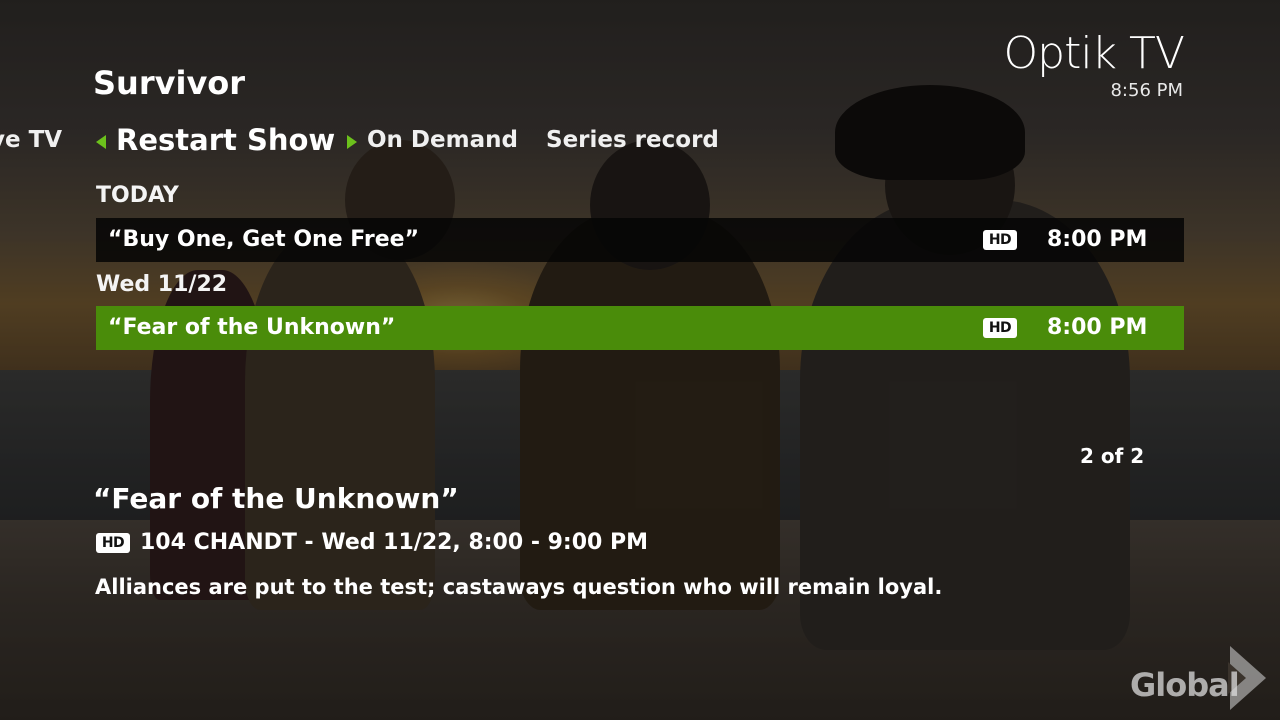 This screenshot has height=720, width=1280. I want to click on arrow-left-icon, so click(101, 142).